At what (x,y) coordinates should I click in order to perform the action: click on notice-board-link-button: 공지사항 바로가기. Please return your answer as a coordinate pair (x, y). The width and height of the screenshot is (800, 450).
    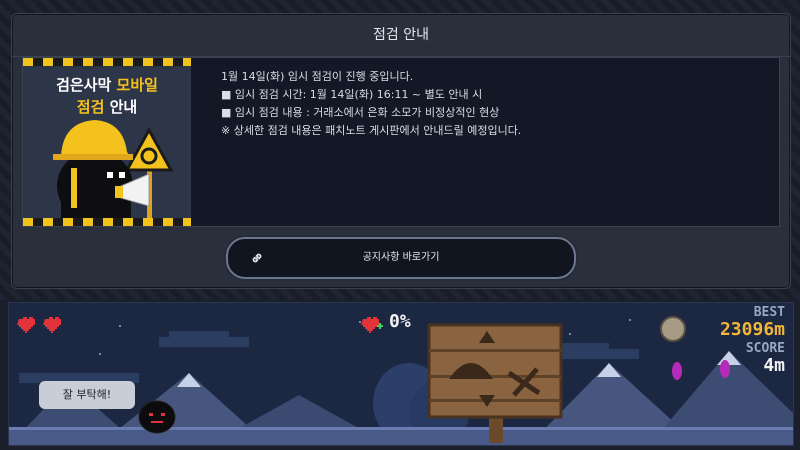
    Looking at the image, I should click on (401, 258).